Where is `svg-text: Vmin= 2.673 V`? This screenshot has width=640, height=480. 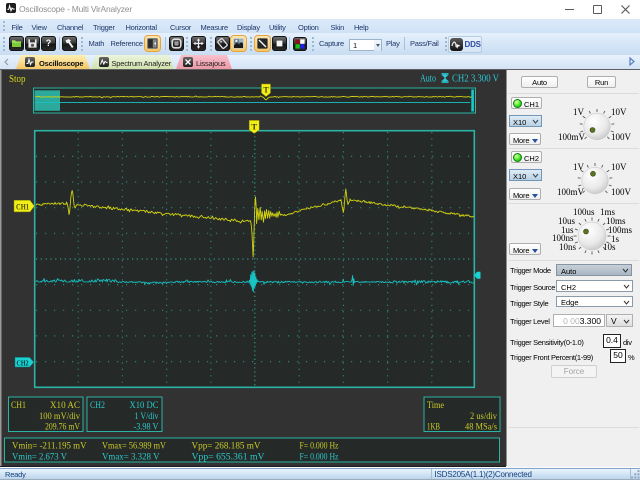
svg-text: Vmin= 2.673 V is located at coordinates (39, 458).